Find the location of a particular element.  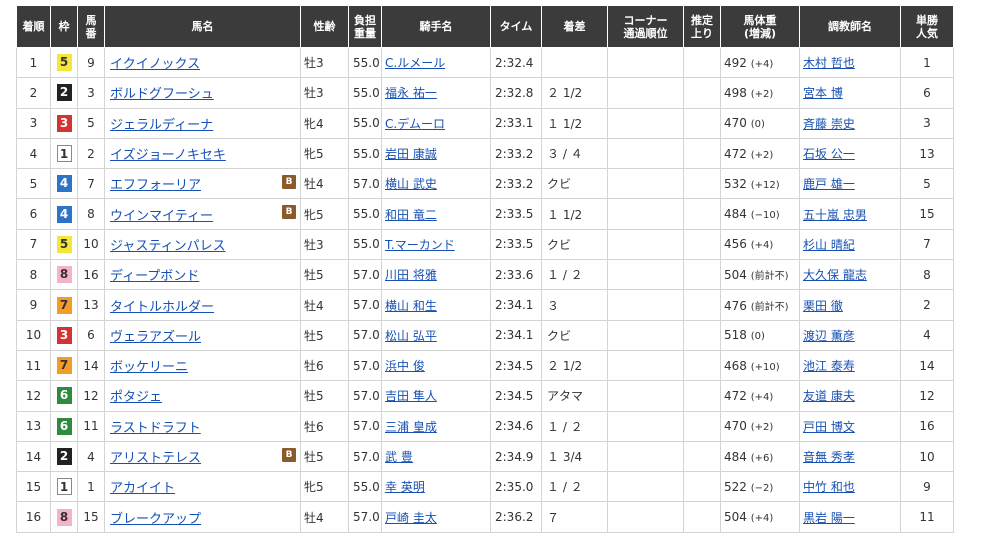

horse-name-link: ボルドグフーシュ is located at coordinates (162, 94).